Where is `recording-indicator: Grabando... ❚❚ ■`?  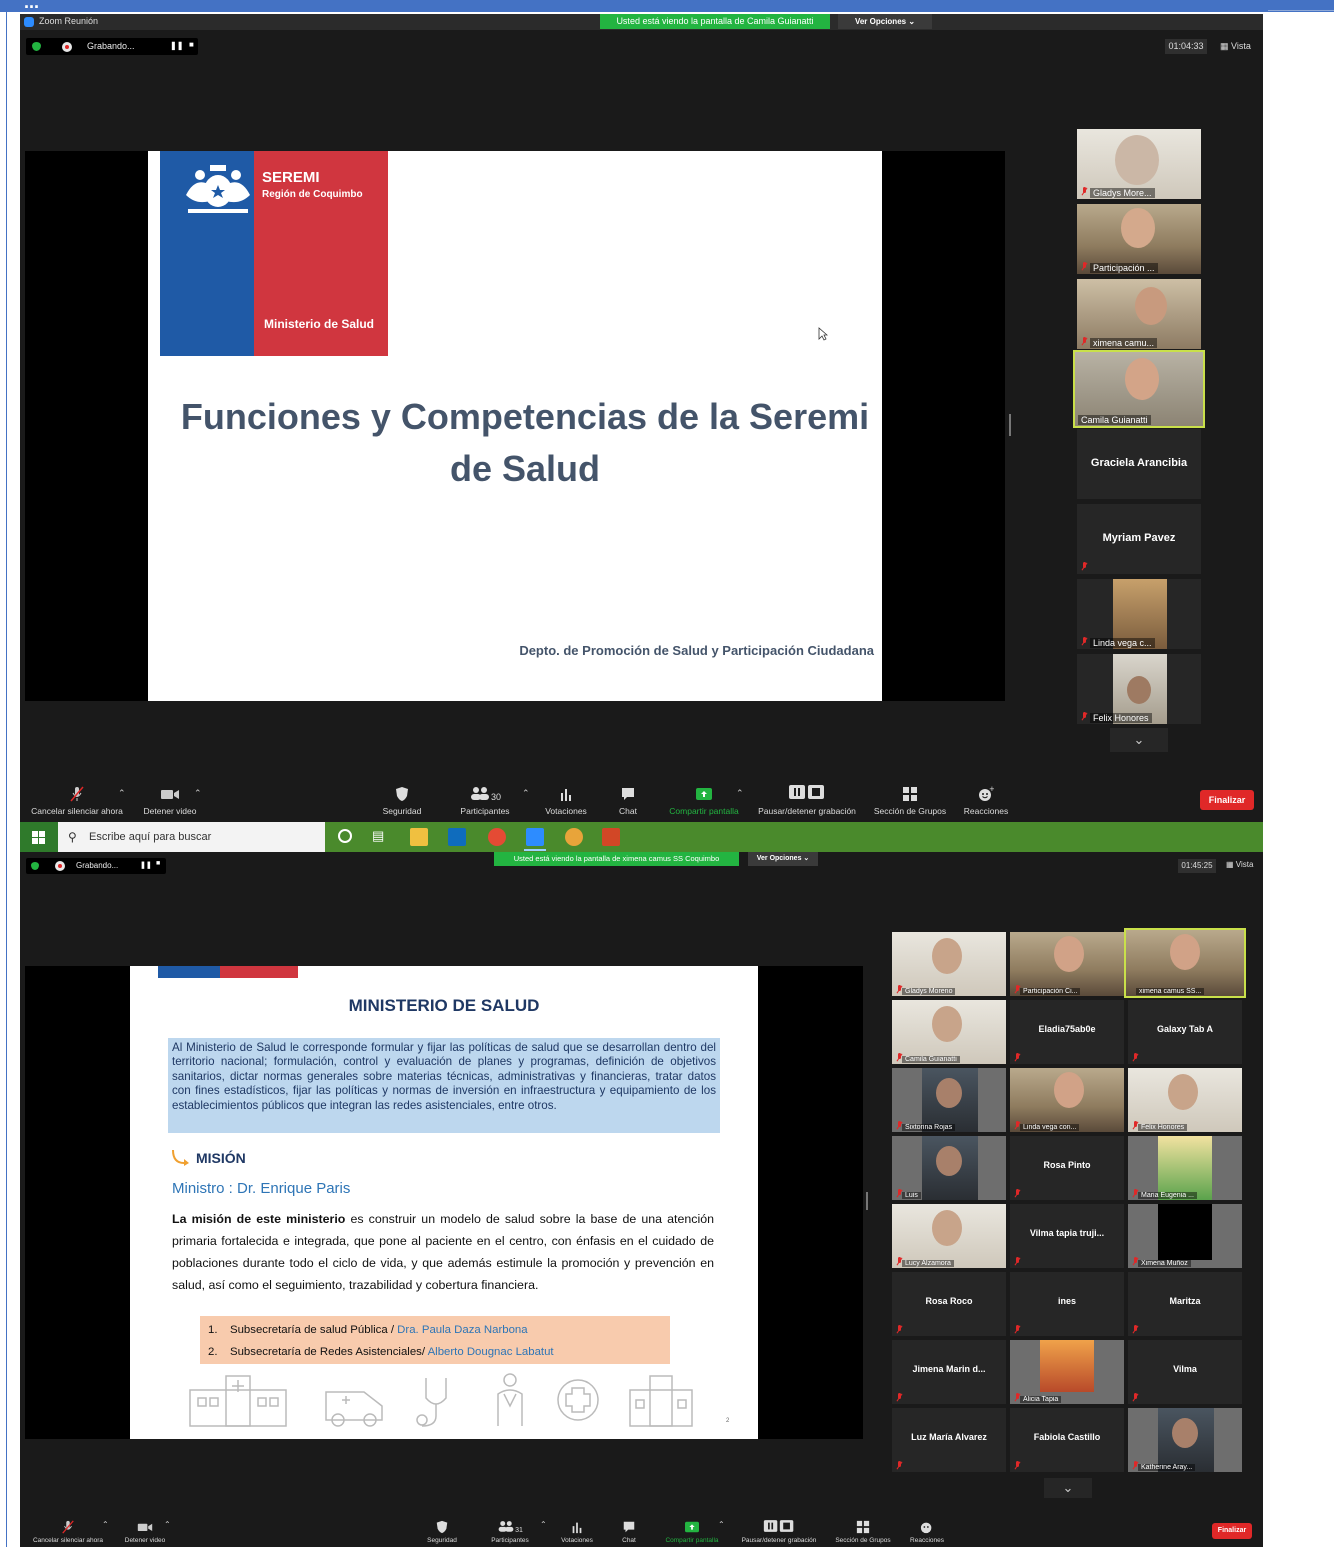 recording-indicator: Grabando... ❚❚ ■ is located at coordinates (112, 46).